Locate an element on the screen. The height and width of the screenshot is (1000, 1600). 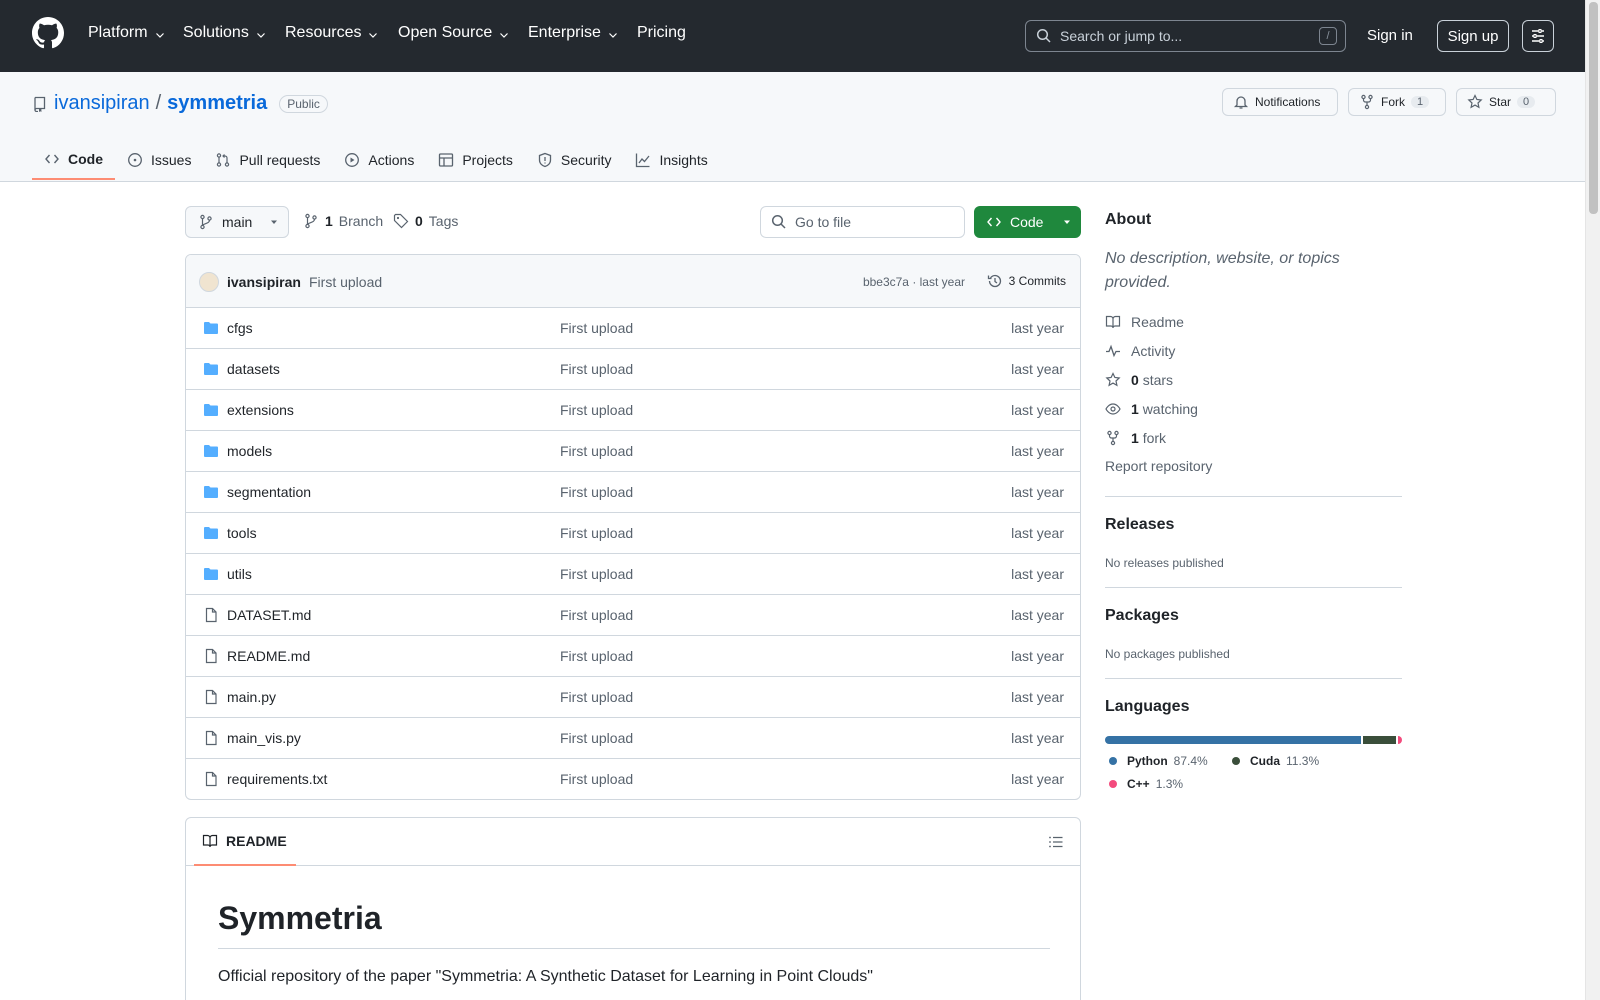
tab-insights: Insights is located at coordinates (671, 160).